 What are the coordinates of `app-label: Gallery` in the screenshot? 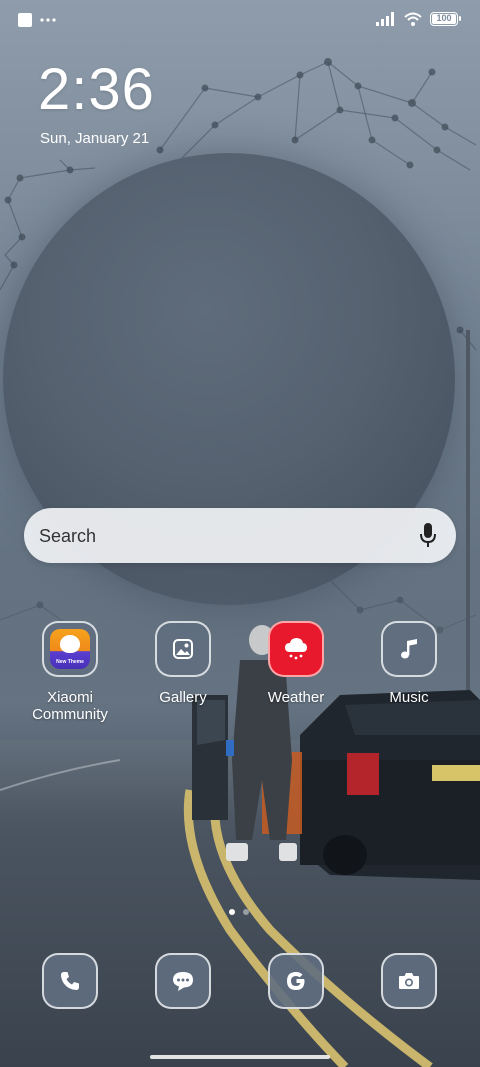 It's located at (183, 697).